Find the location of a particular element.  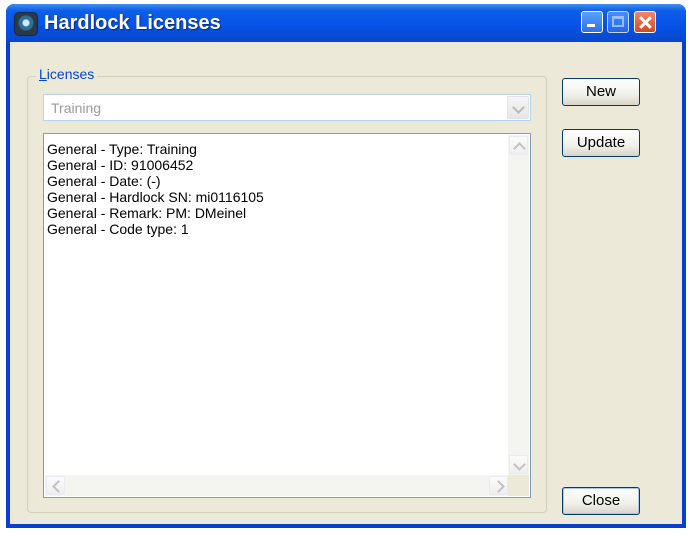

chevron-right-icon is located at coordinates (498, 486).